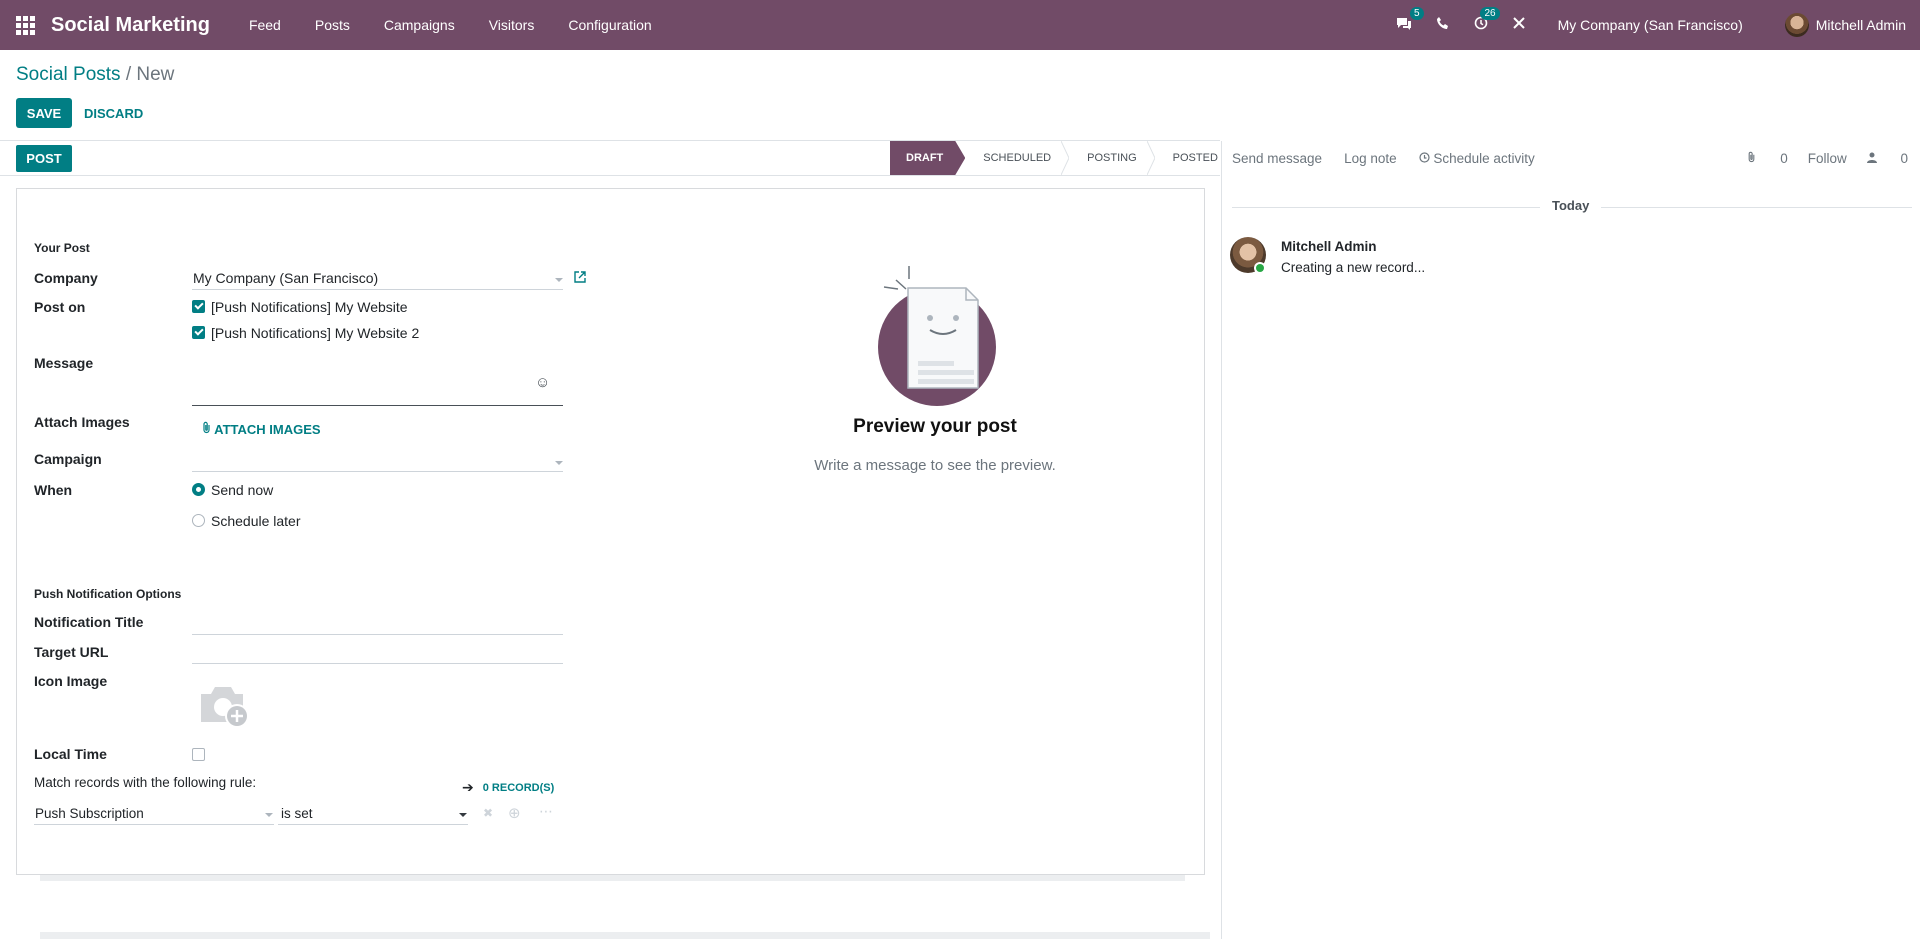 The width and height of the screenshot is (1920, 939). Describe the element at coordinates (1424, 157) in the screenshot. I see `clock-icon` at that location.